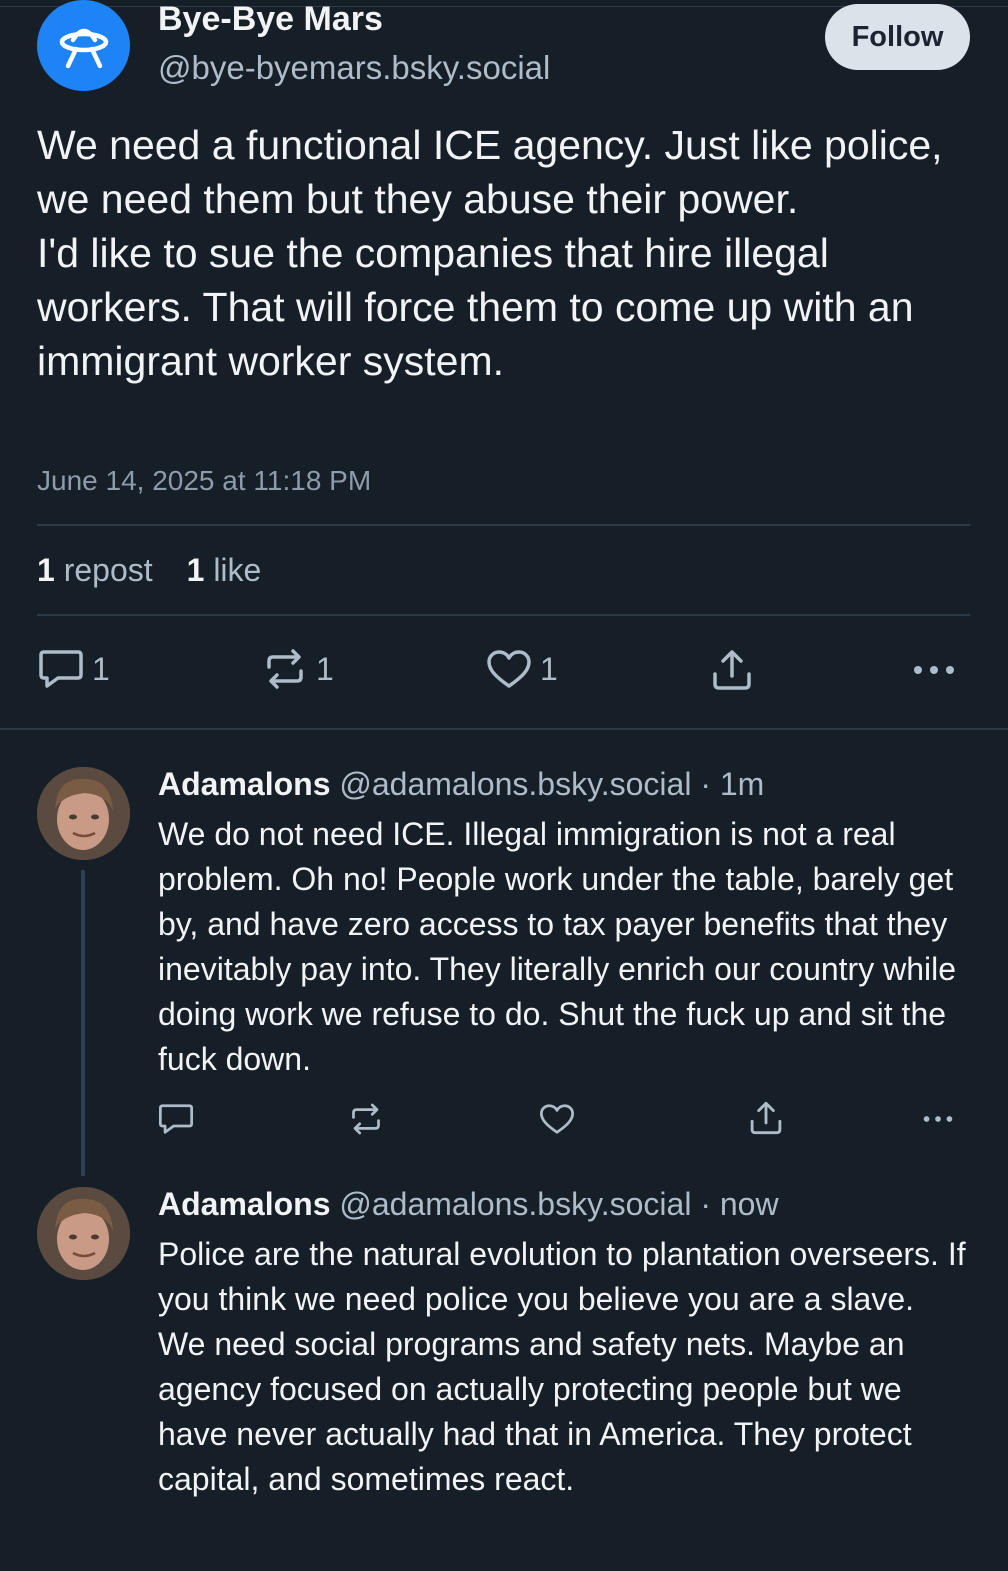 This screenshot has height=1571, width=1008. I want to click on author-name: Bye-Bye Mars, so click(270, 19).